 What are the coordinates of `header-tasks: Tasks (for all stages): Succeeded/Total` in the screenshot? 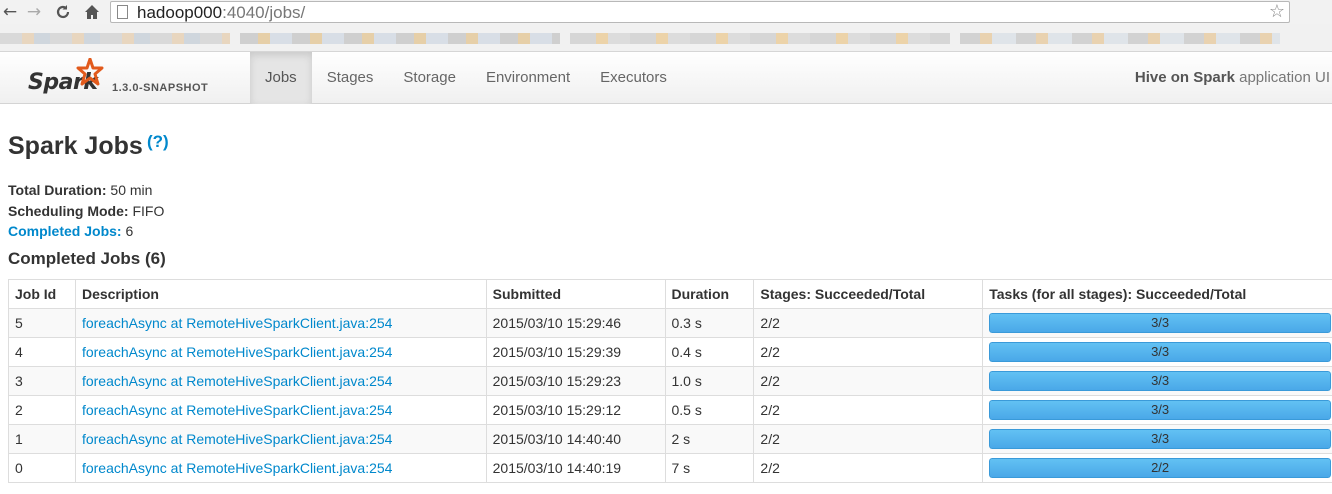 It's located at (1157, 294).